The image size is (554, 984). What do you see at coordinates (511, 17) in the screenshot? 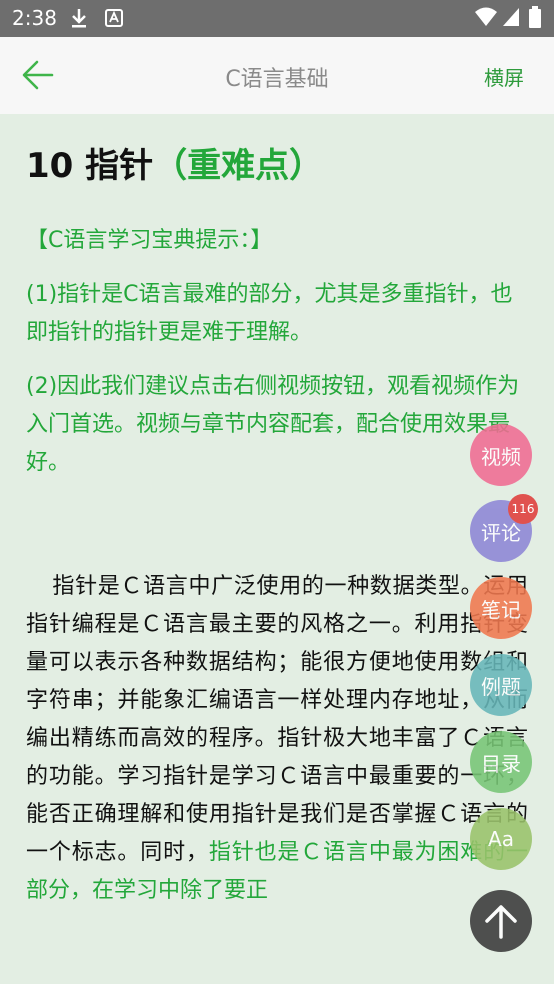
I see `signal-icon` at bounding box center [511, 17].